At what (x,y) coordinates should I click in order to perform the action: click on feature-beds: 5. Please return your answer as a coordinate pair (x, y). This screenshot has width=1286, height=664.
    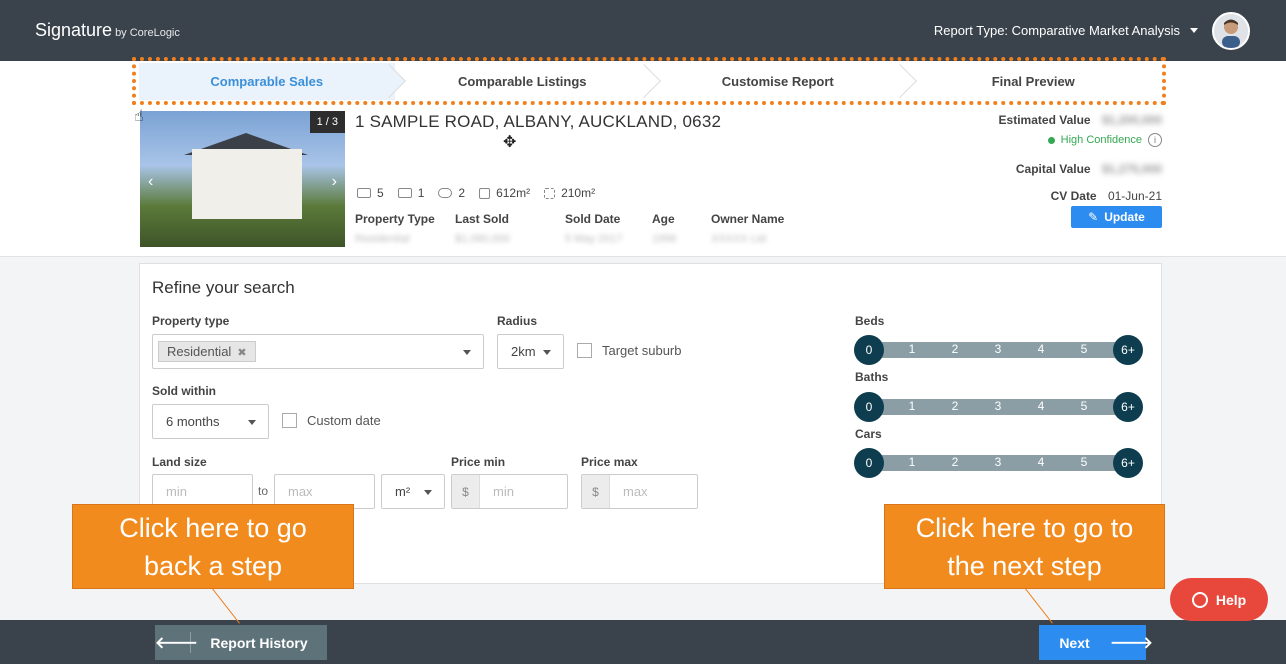
    Looking at the image, I should click on (370, 193).